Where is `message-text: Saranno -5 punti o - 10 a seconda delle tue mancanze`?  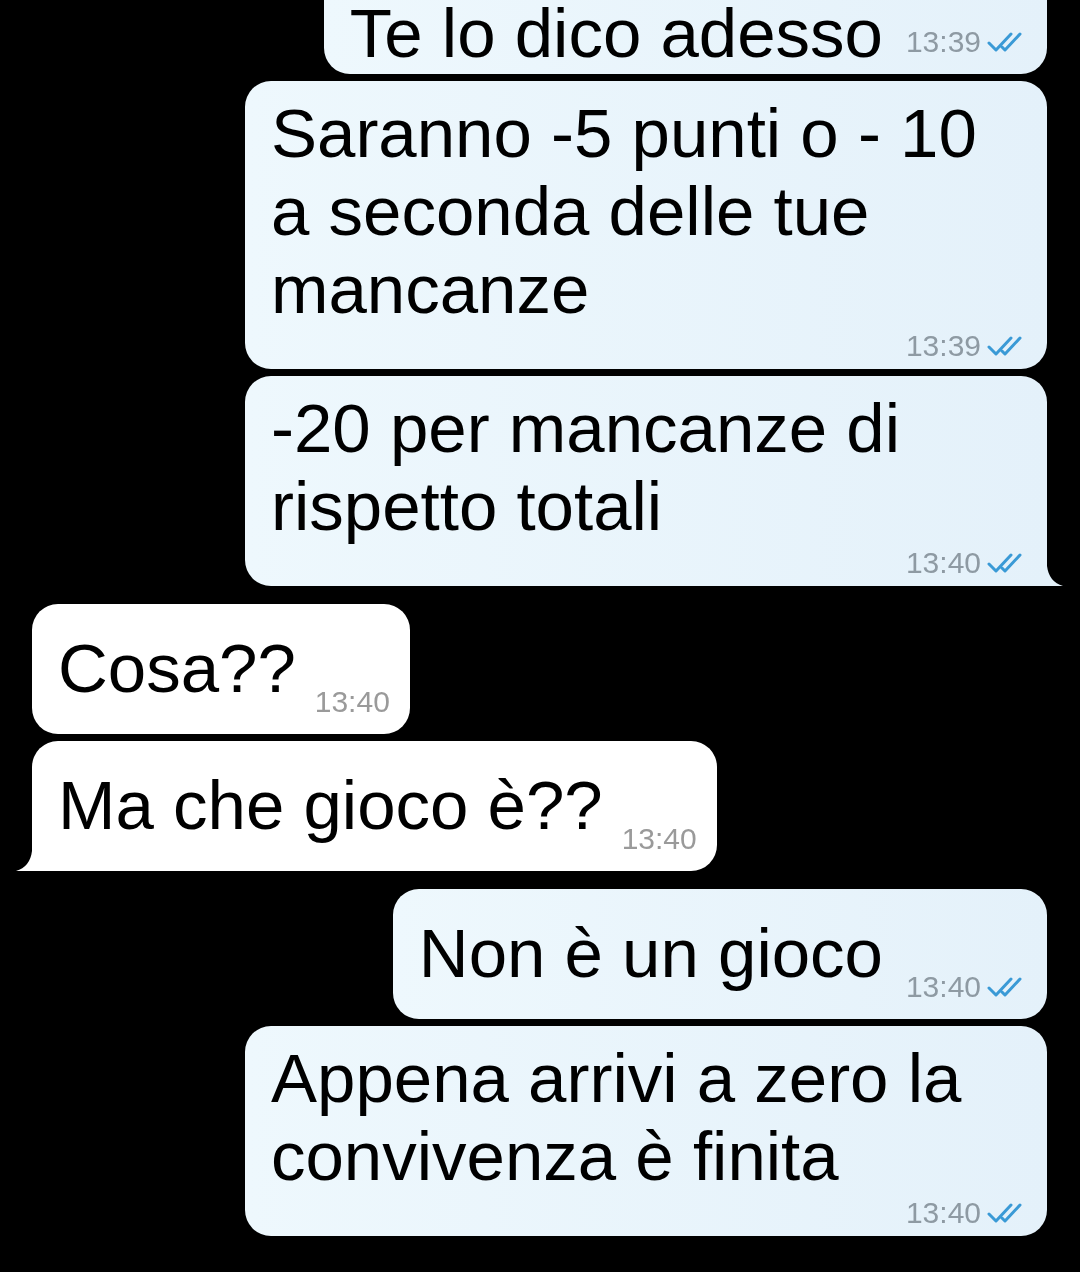 message-text: Saranno -5 punti o - 10 a seconda delle tue mancanze is located at coordinates (624, 212).